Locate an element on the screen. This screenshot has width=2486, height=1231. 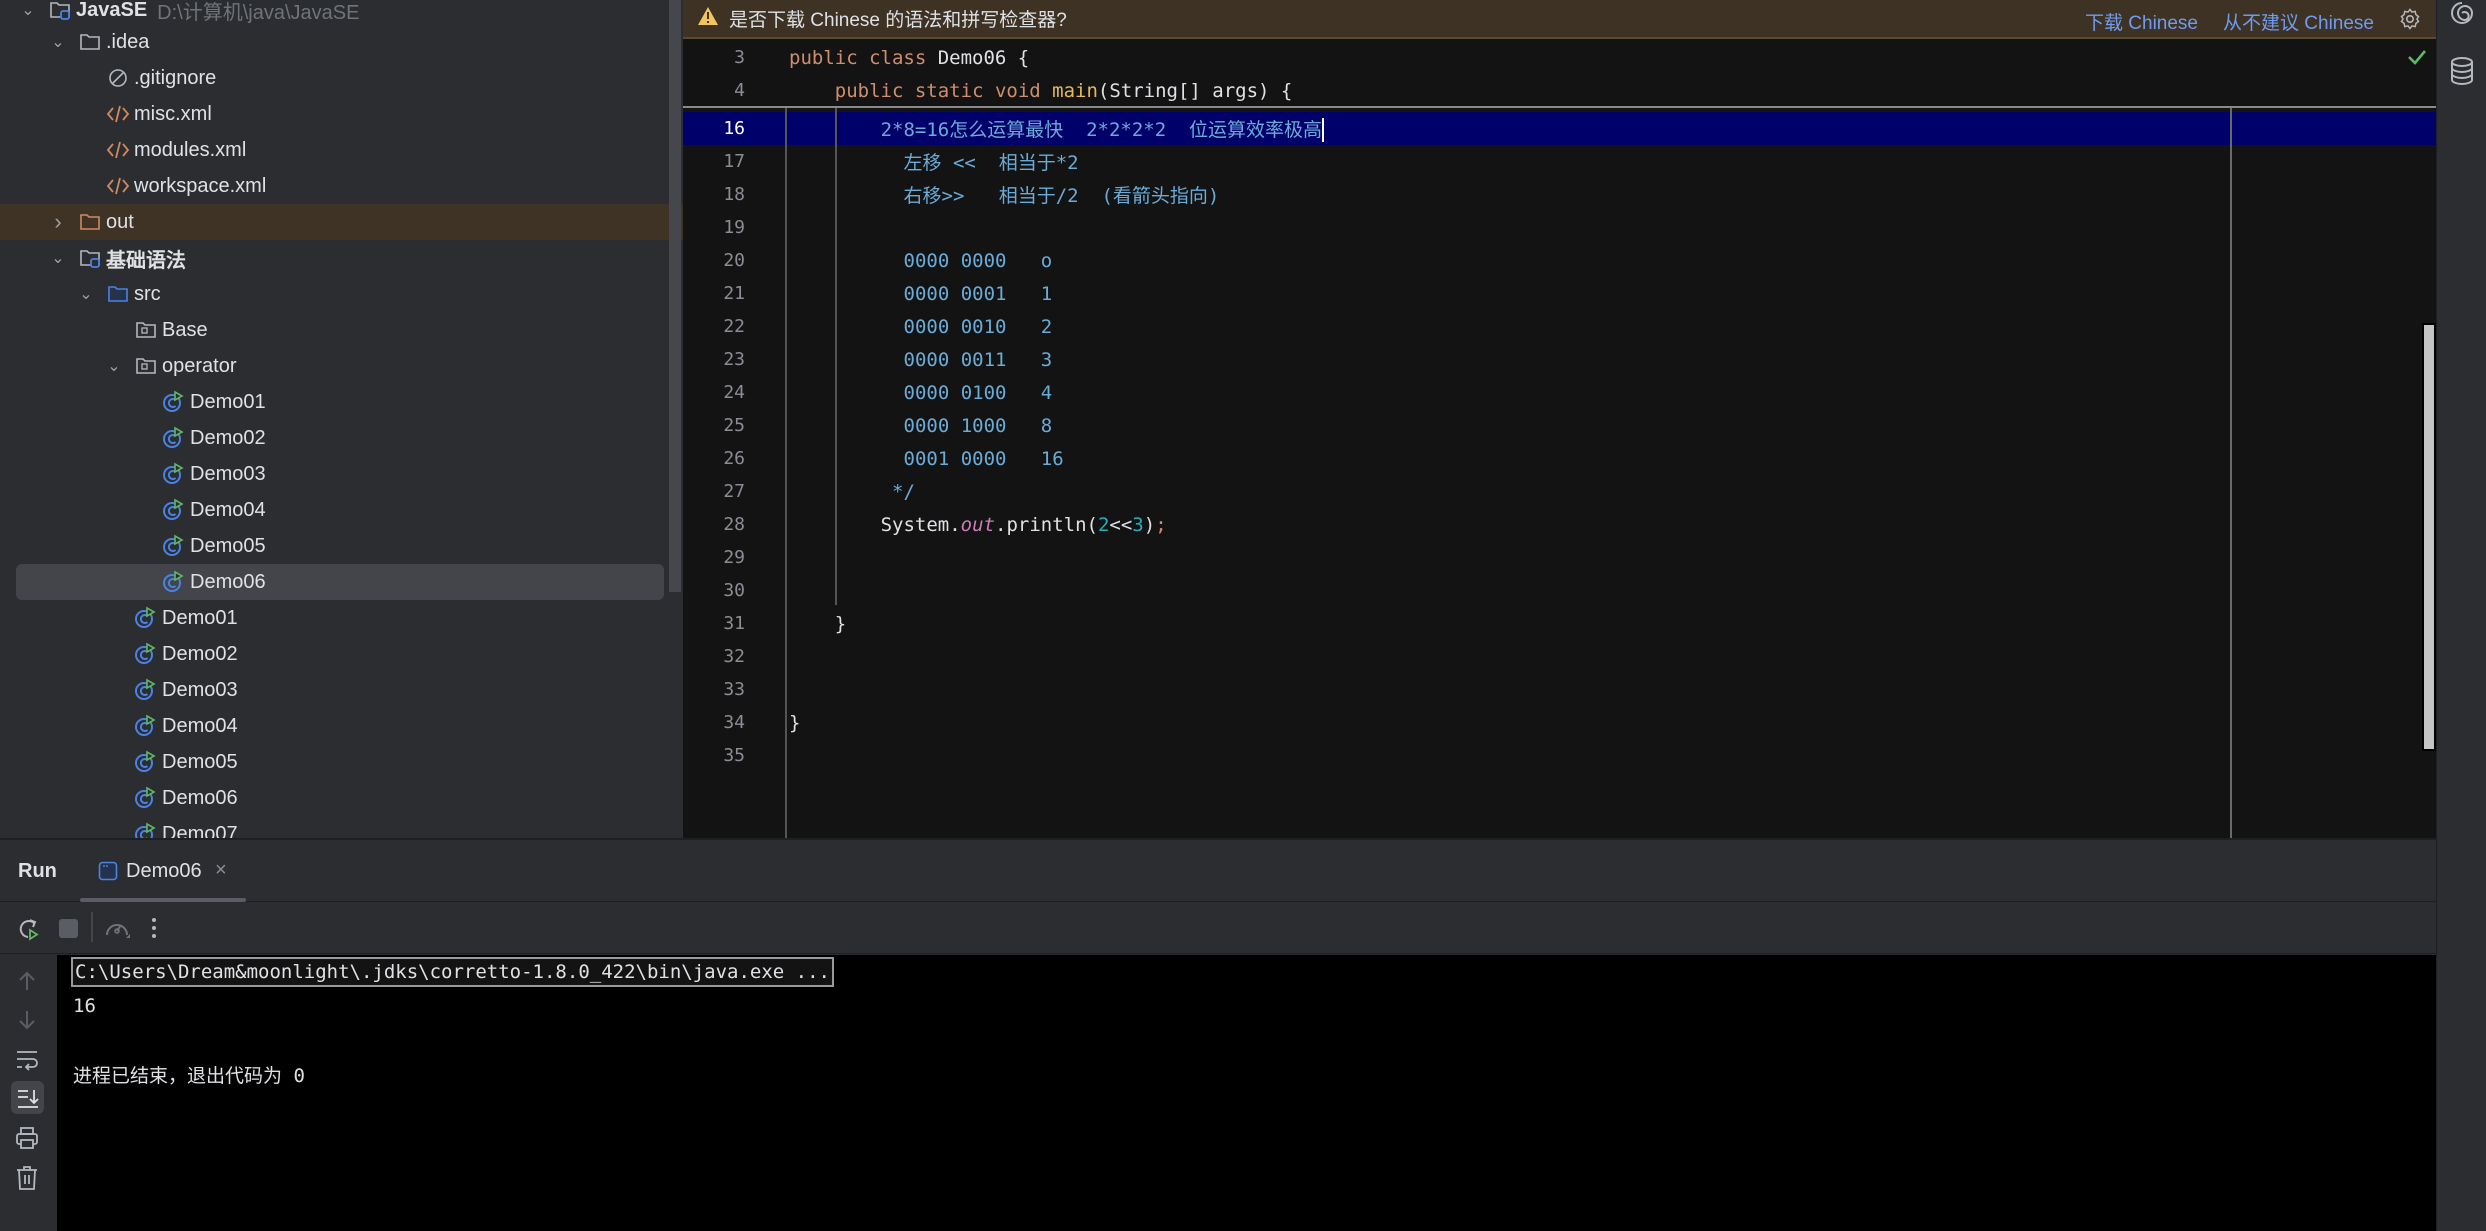
download-chinese-link: 下载 Chinese is located at coordinates (2141, 21).